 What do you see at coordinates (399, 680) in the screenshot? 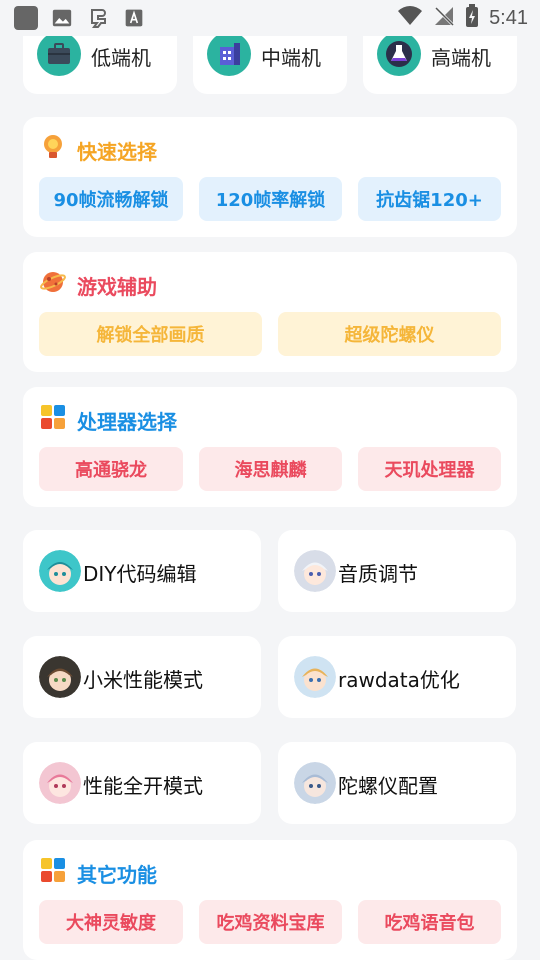
I see `feature-label: rawdata优化` at bounding box center [399, 680].